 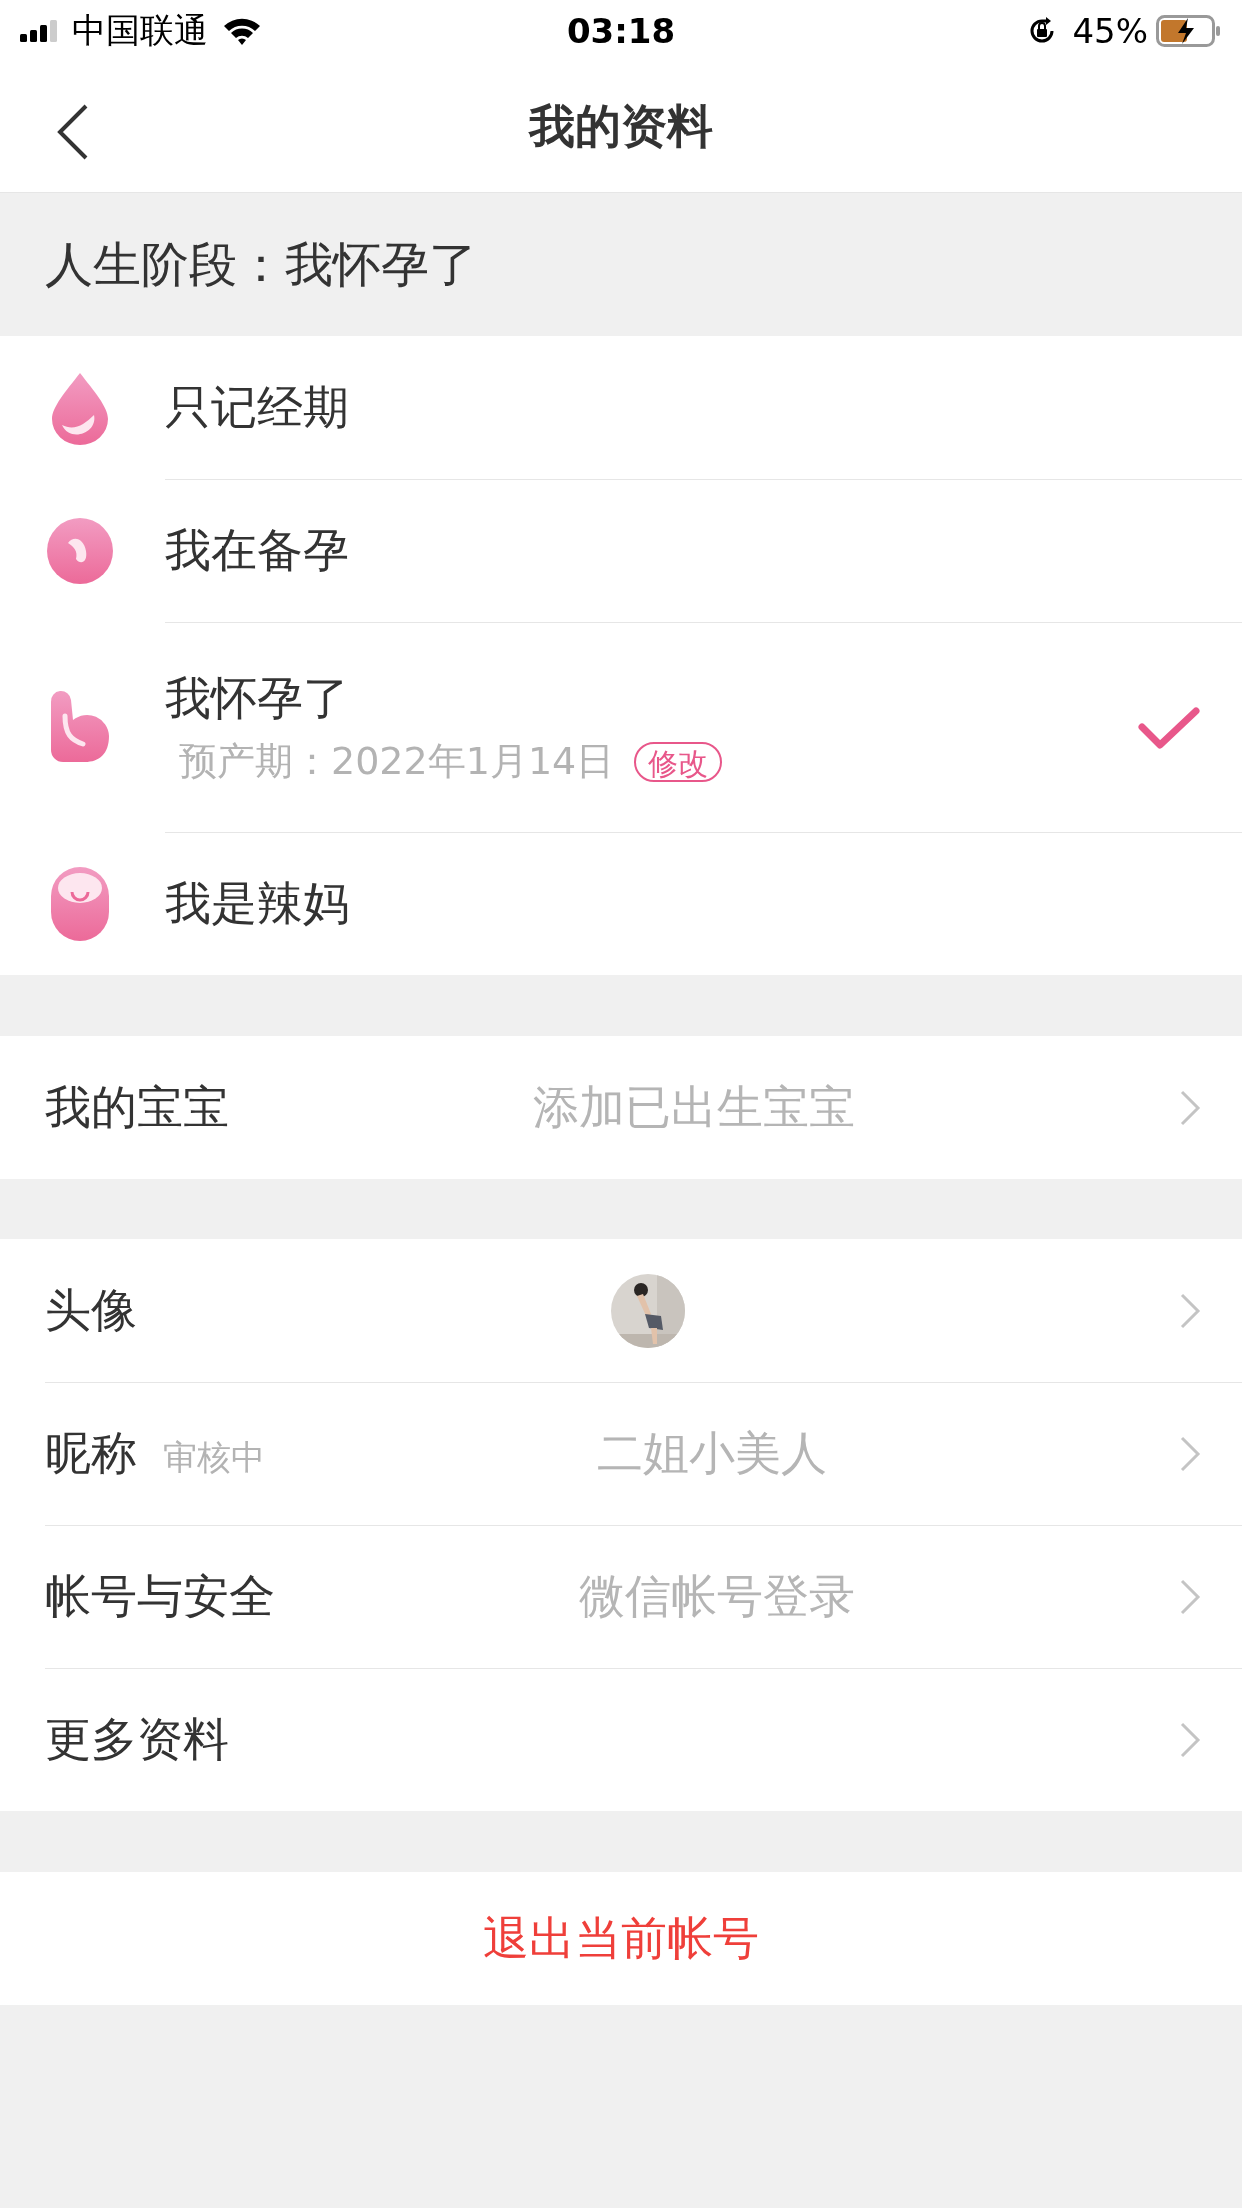 What do you see at coordinates (1110, 31) in the screenshot?
I see `battery-percent: 45%` at bounding box center [1110, 31].